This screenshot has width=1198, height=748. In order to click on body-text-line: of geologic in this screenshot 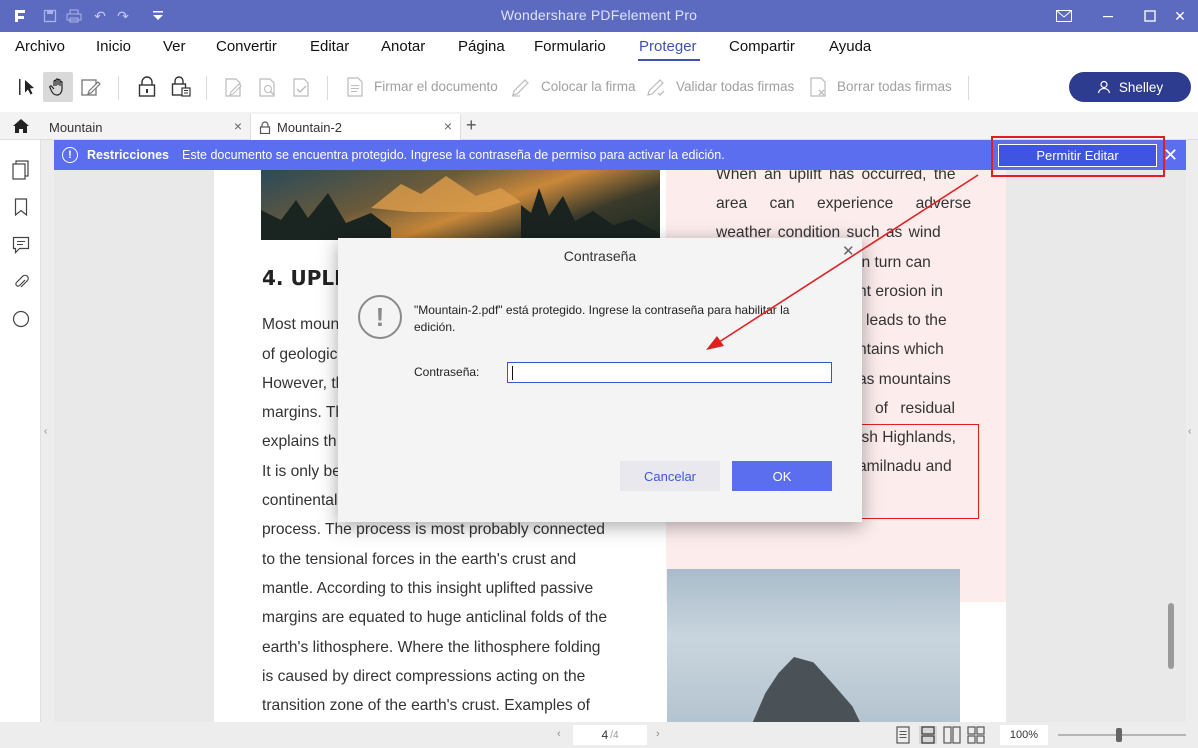, I will do `click(300, 354)`.